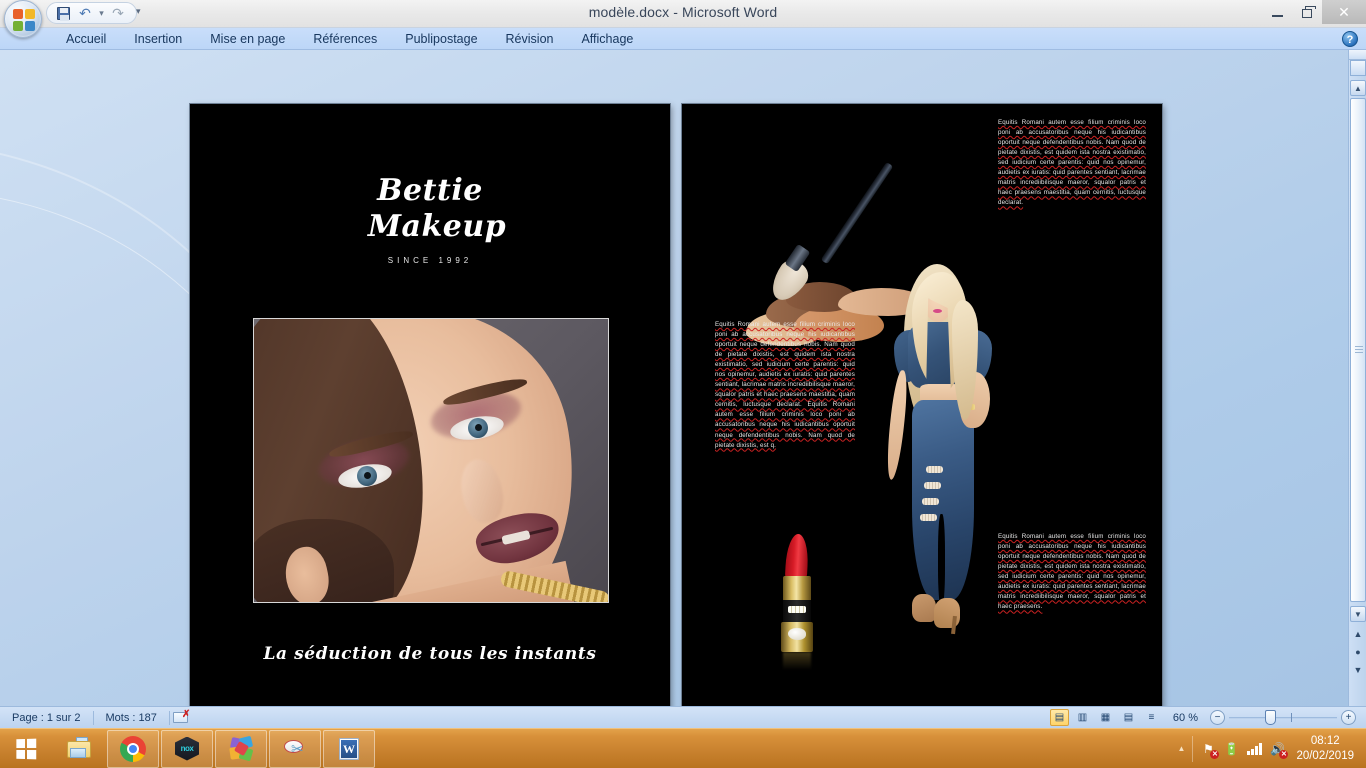 The width and height of the screenshot is (1366, 768). I want to click on signal-strength-icon, so click(1254, 749).